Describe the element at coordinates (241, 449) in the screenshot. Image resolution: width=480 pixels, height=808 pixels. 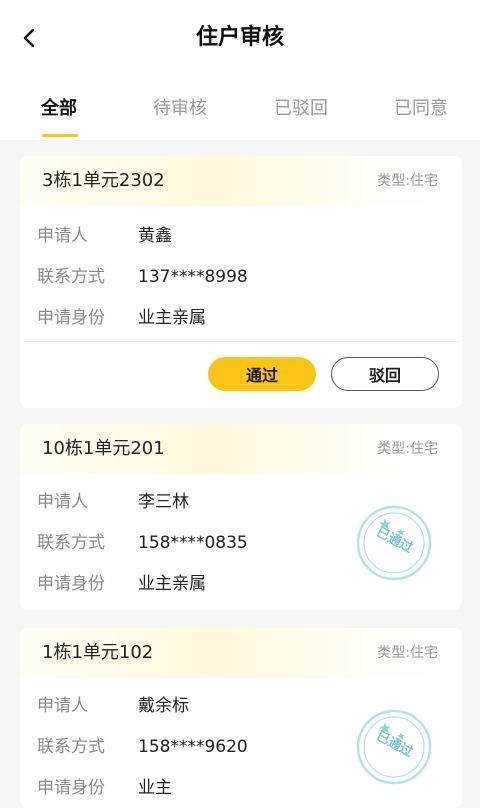
I see `card-header: 10栋1单元201 类型:住宅` at that location.